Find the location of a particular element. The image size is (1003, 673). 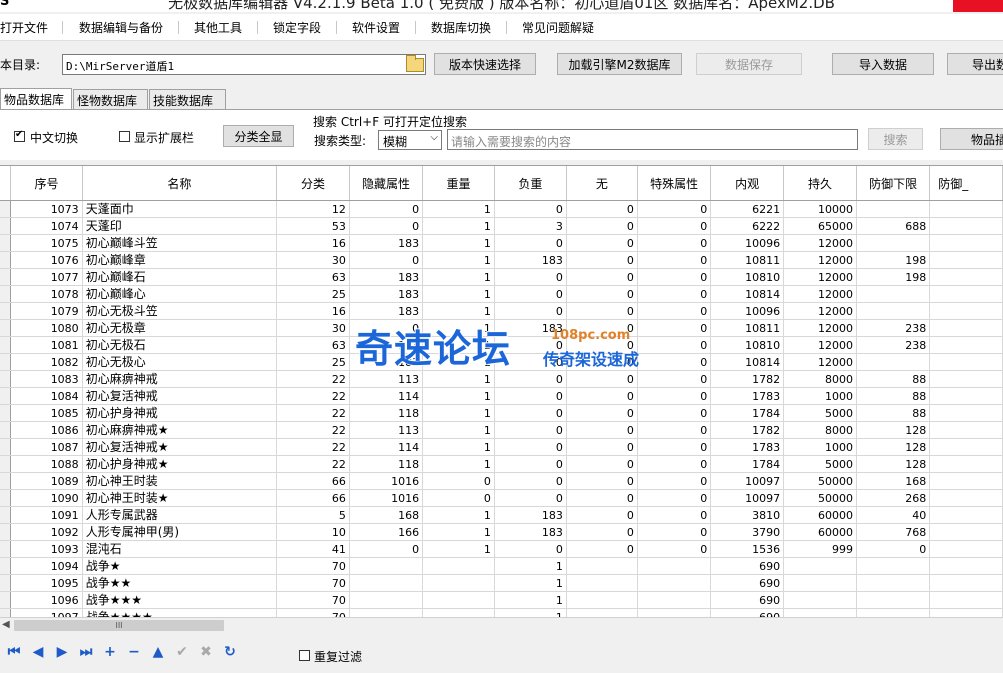

table-cell: 10811 is located at coordinates (747, 328).